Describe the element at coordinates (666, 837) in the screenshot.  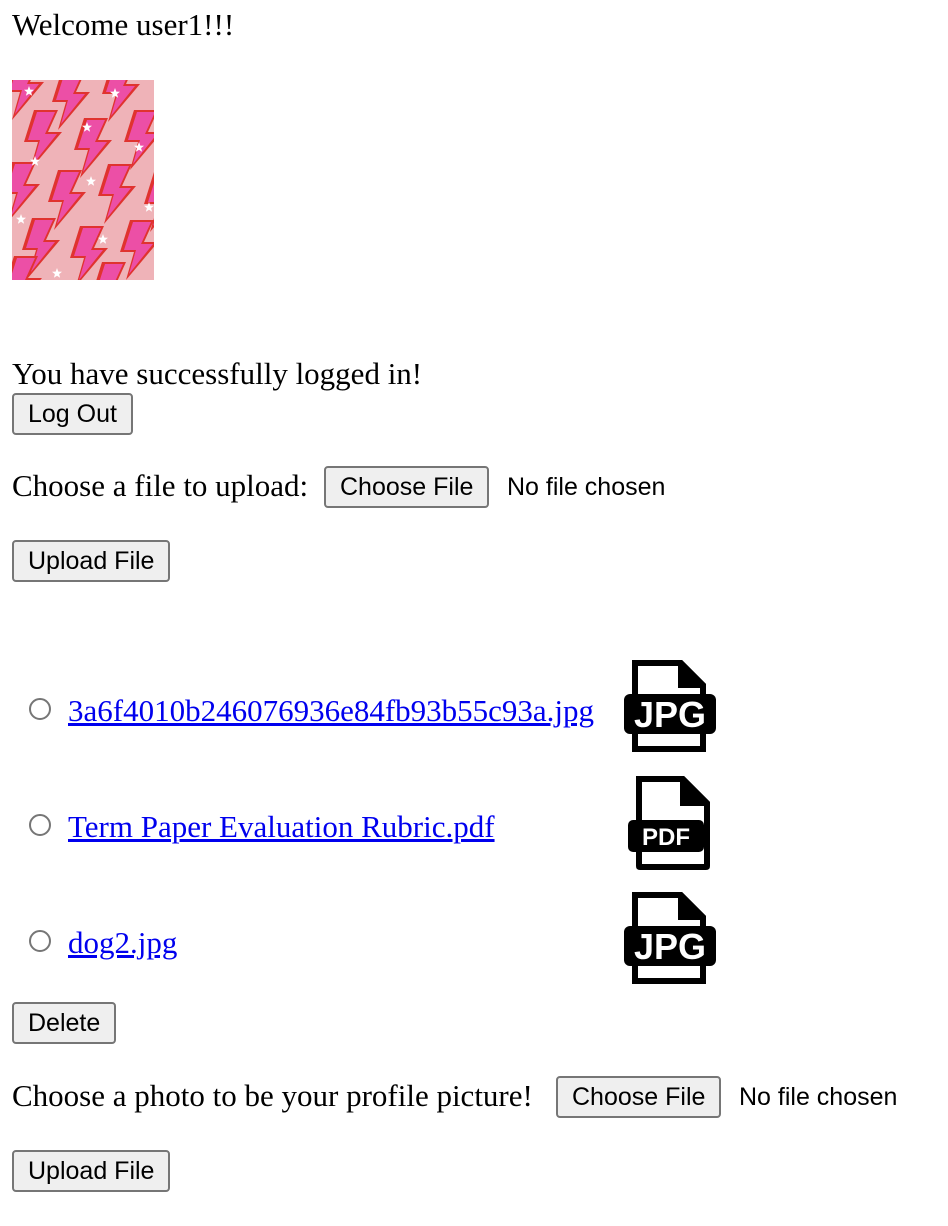
I see `icon-label: PDF` at that location.